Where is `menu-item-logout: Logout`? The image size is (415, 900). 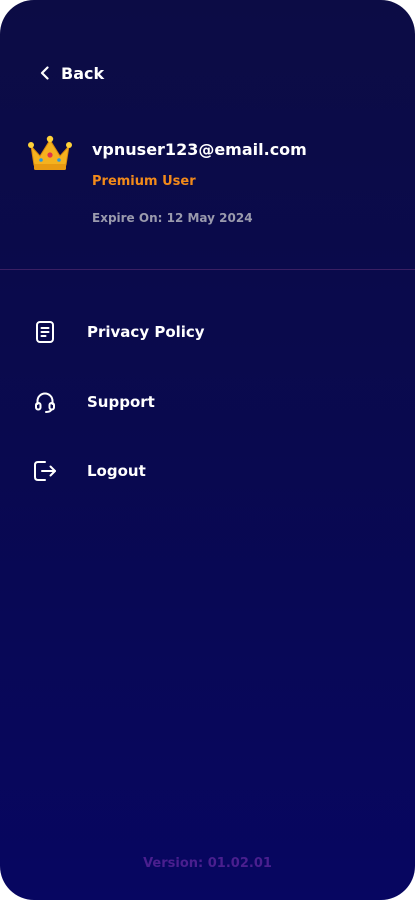 menu-item-logout: Logout is located at coordinates (88, 471).